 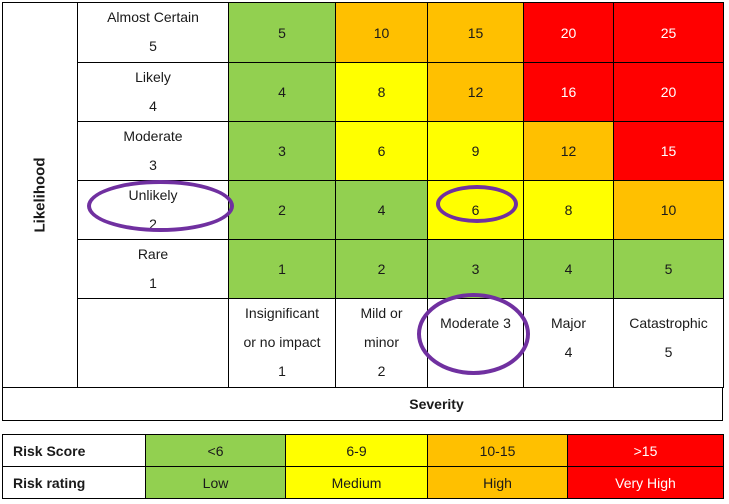 I want to click on likelihood-value: 4, so click(x=153, y=106).